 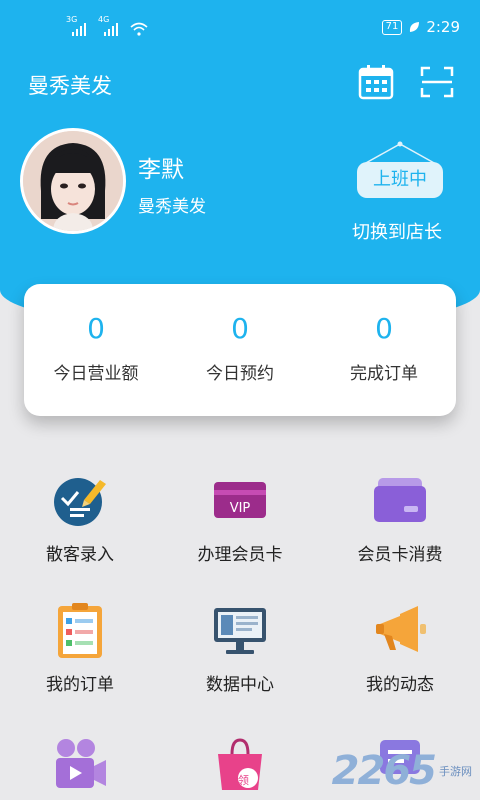 What do you see at coordinates (80, 502) in the screenshot?
I see `walk-in-entry-icon` at bounding box center [80, 502].